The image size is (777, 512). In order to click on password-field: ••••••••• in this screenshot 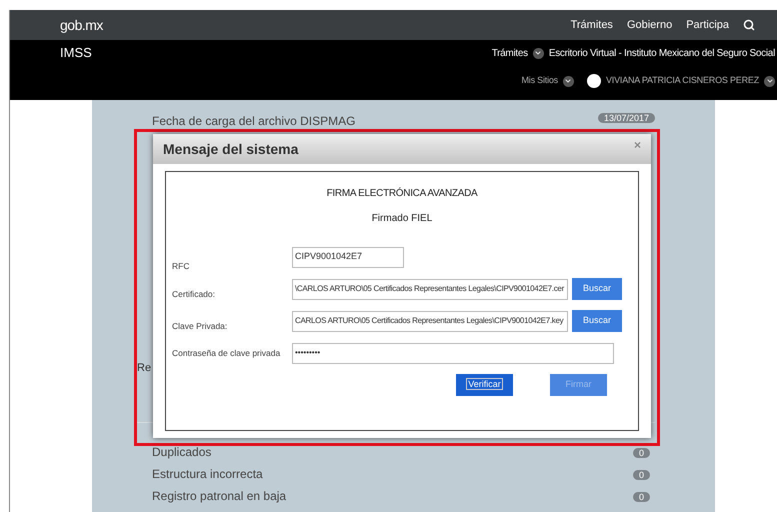, I will do `click(453, 353)`.